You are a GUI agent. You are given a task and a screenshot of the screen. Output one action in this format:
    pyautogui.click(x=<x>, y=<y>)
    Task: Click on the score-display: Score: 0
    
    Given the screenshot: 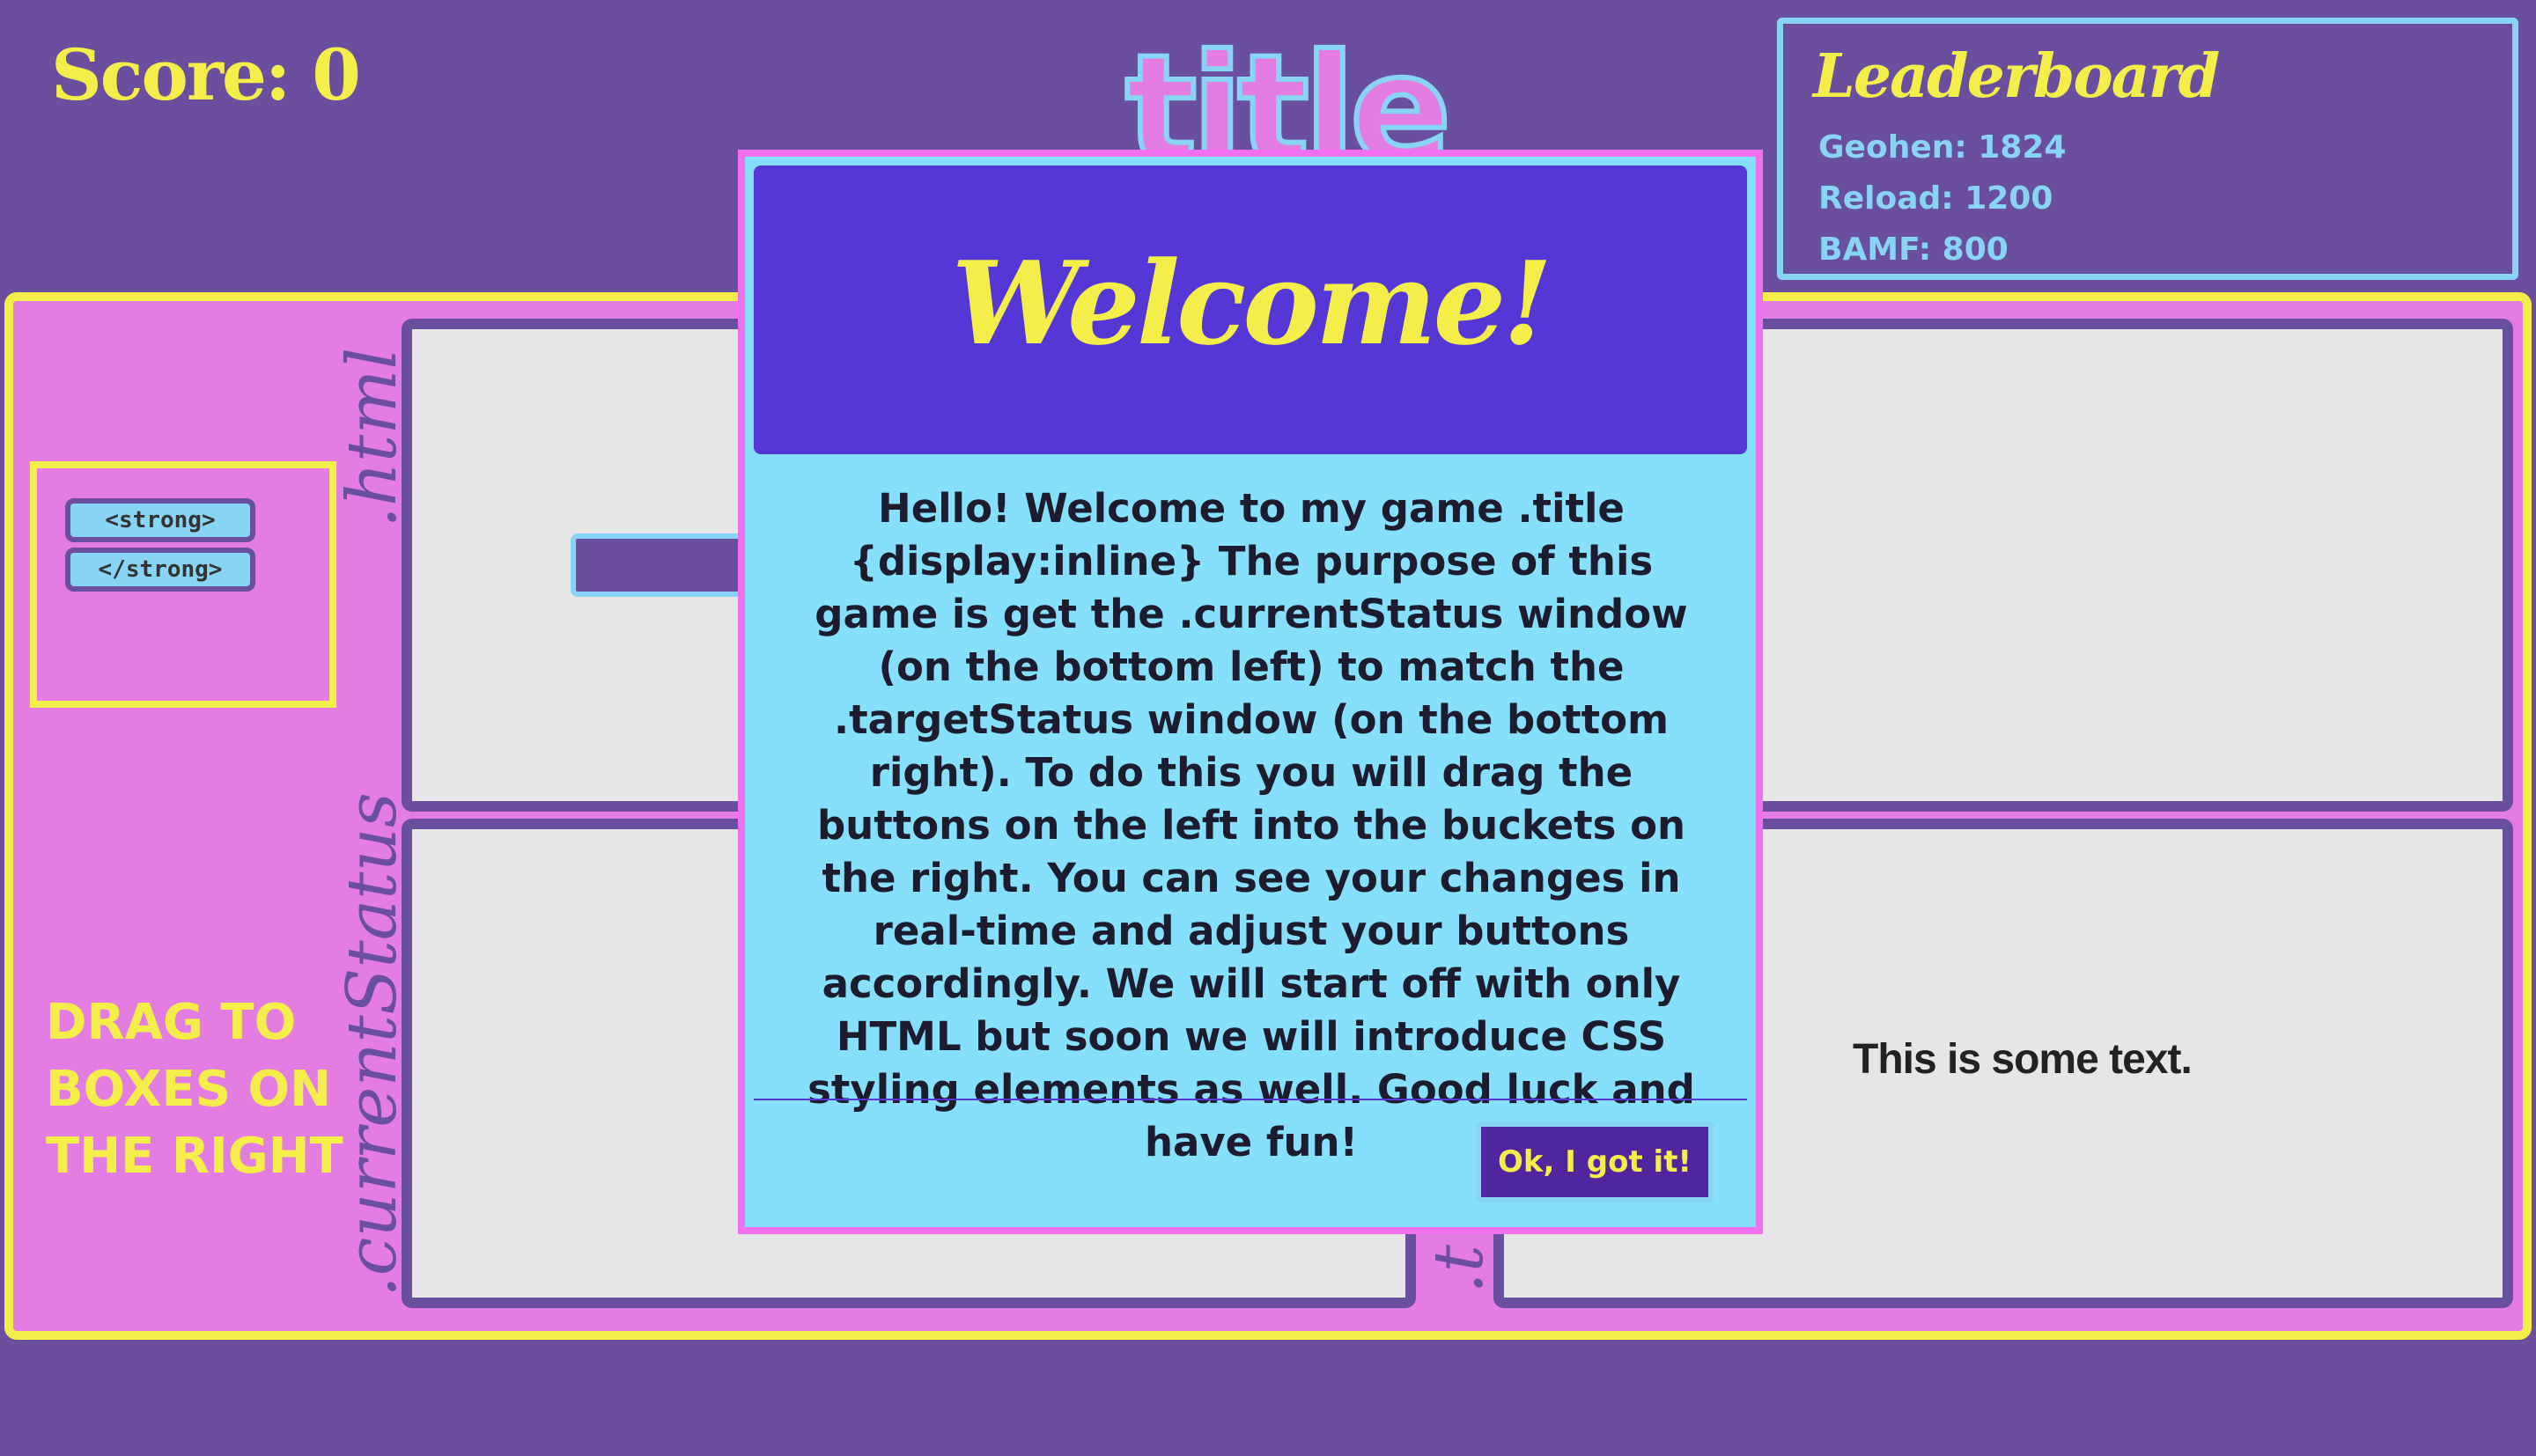 What is the action you would take?
    pyautogui.click(x=206, y=74)
    